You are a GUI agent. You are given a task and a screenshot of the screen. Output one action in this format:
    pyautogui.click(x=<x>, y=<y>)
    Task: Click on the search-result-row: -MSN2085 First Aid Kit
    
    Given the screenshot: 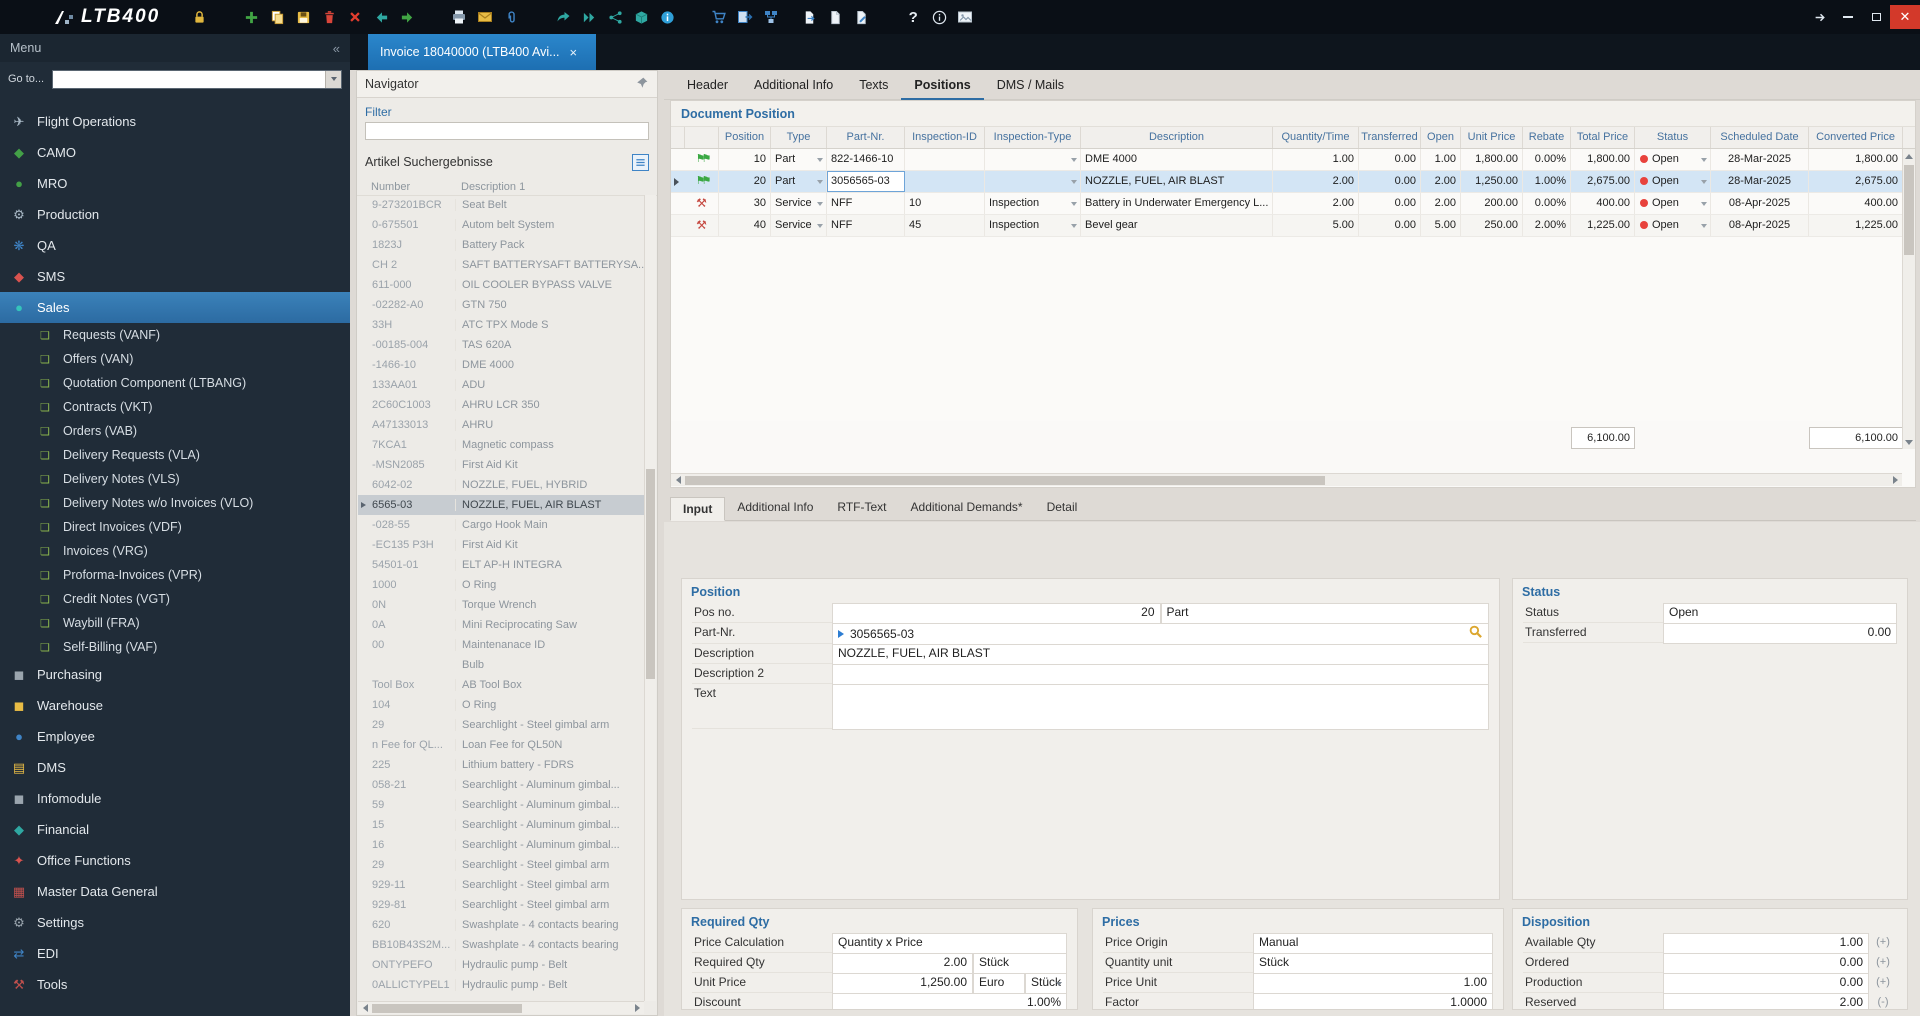 What is the action you would take?
    pyautogui.click(x=501, y=465)
    